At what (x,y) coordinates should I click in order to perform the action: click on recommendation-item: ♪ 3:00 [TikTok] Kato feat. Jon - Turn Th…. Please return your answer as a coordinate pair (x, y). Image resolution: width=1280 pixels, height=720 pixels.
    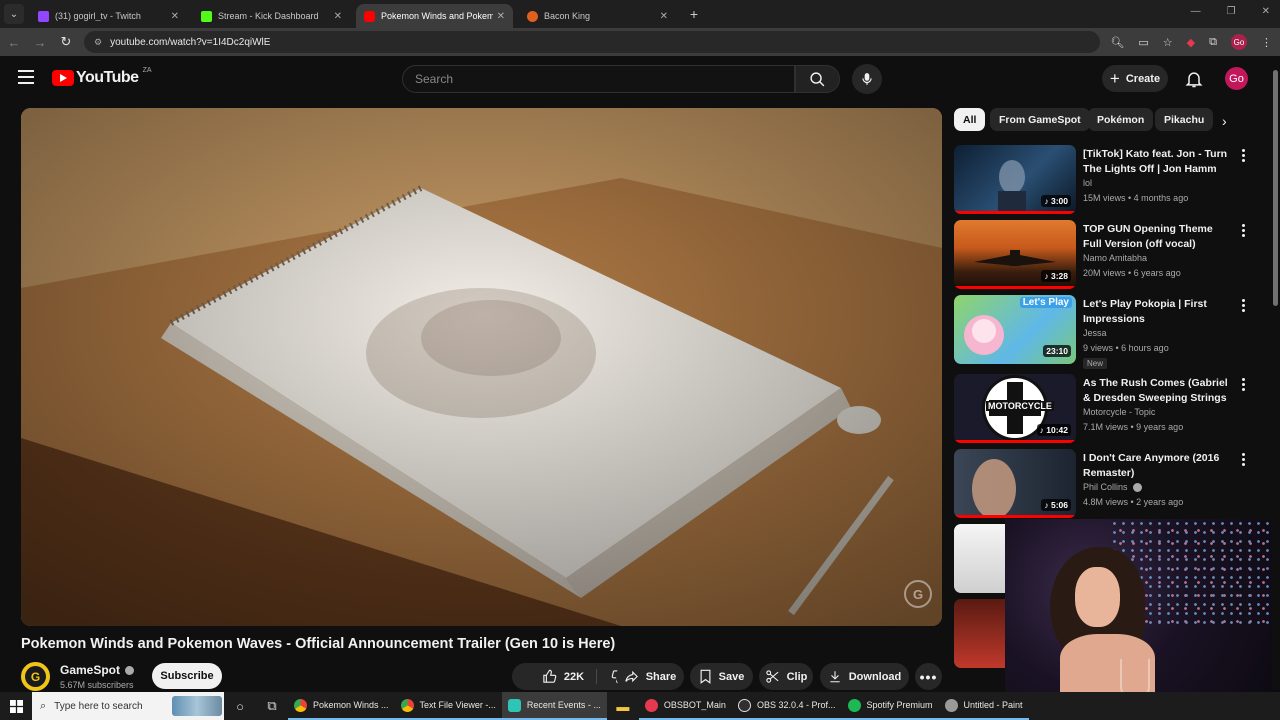
    Looking at the image, I should click on (1104, 181).